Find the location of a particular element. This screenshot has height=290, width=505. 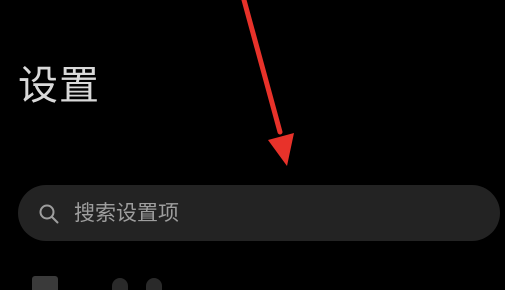

list-item-icon is located at coordinates (45, 283).